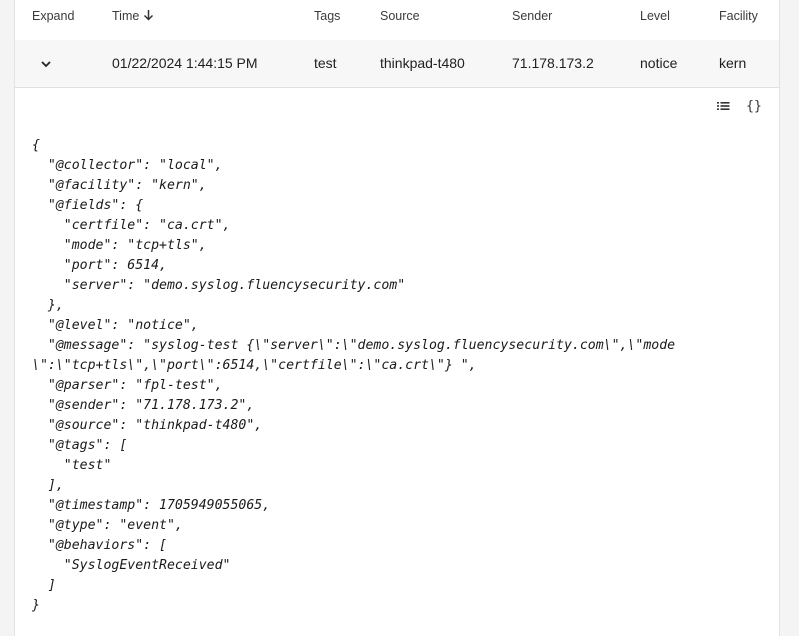 The width and height of the screenshot is (799, 636). Describe the element at coordinates (400, 20) in the screenshot. I see `column-header-source: Source` at that location.